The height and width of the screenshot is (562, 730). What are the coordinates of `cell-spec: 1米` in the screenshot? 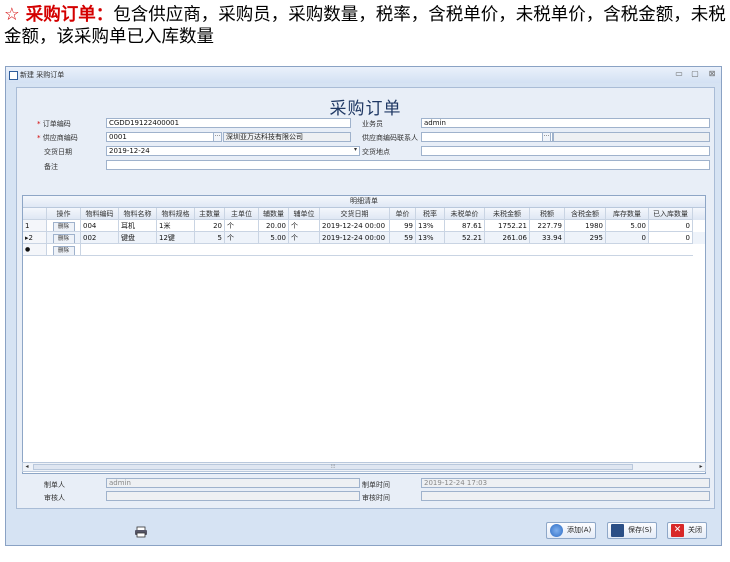 It's located at (176, 226).